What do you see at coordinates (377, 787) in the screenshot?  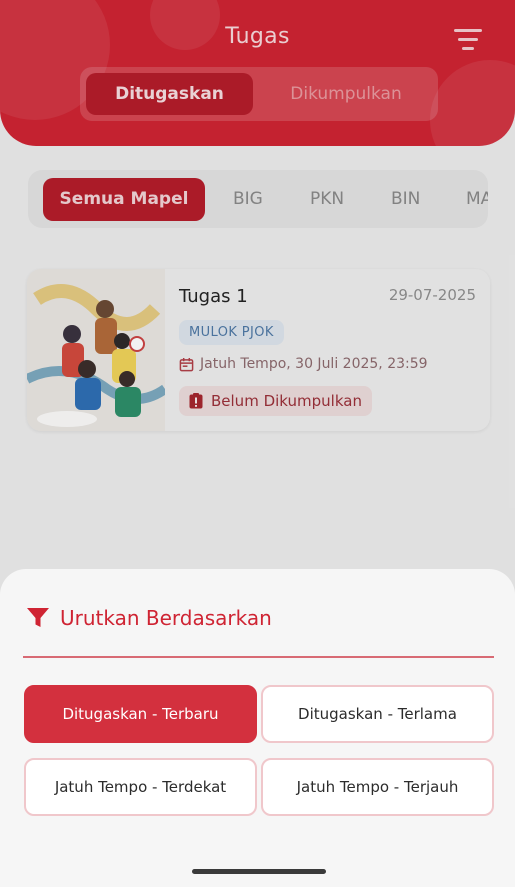 I see `sort-option-jatuh-tempo-terjauh: Jatuh Tempo - Terjauh` at bounding box center [377, 787].